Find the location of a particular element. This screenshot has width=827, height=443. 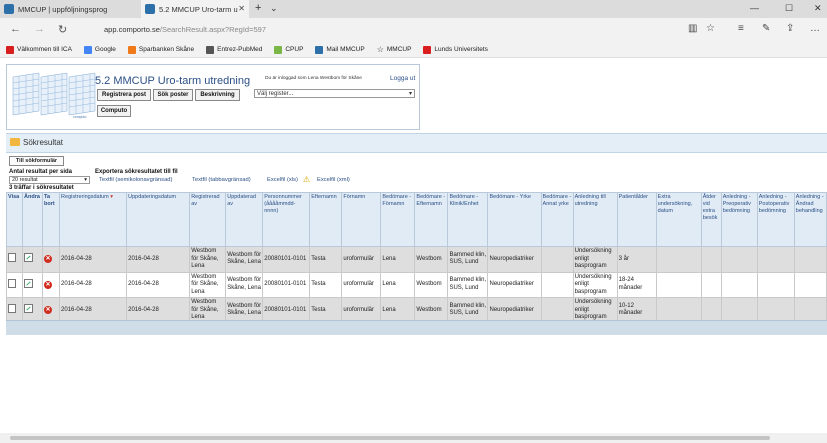

mail-icon is located at coordinates (319, 49).